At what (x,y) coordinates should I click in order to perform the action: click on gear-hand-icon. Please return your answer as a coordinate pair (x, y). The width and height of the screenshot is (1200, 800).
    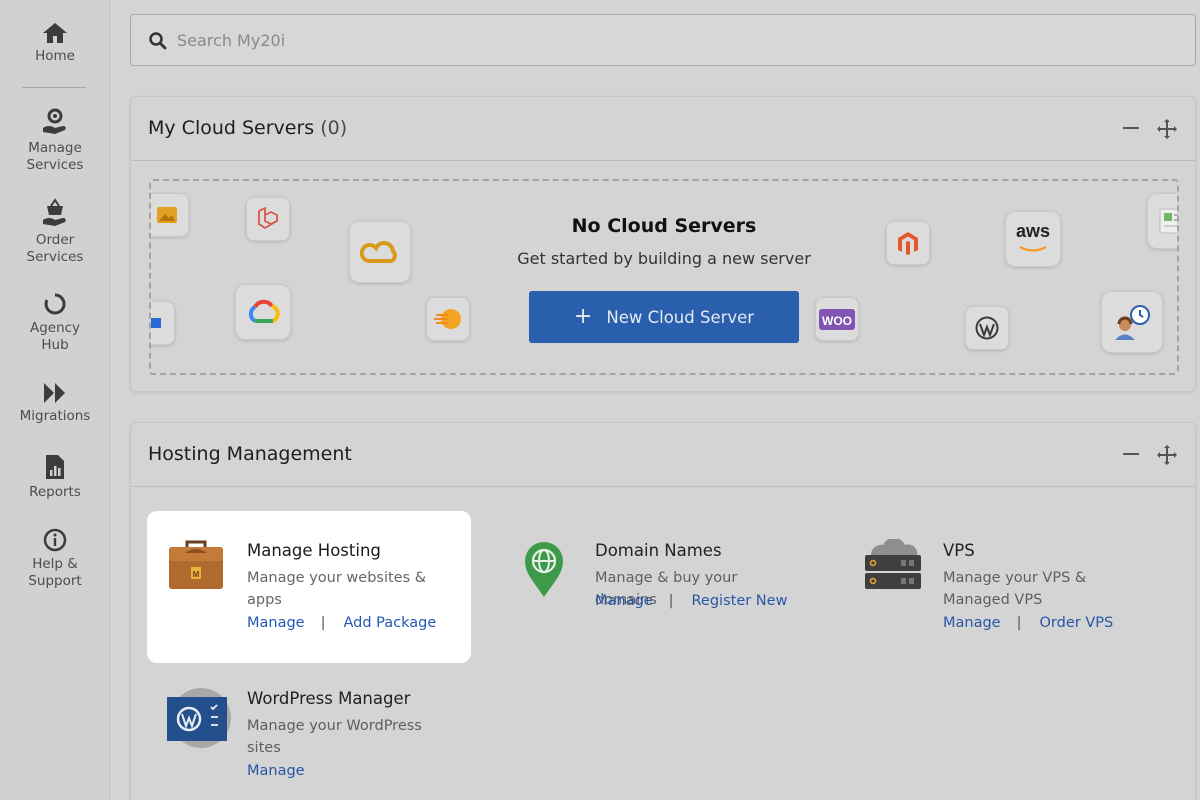
    Looking at the image, I should click on (54, 121).